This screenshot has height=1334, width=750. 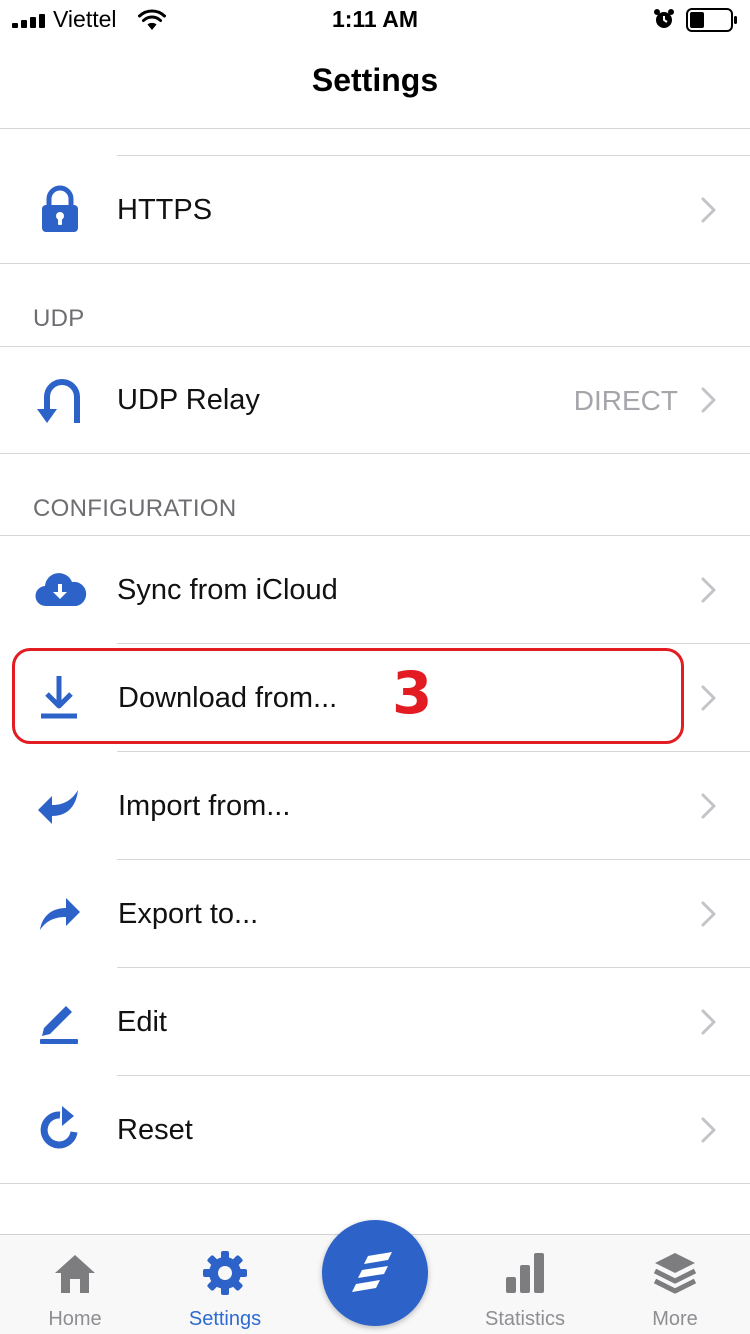 I want to click on settings-row-sync-icloud: Sync from iCloud, so click(x=375, y=589).